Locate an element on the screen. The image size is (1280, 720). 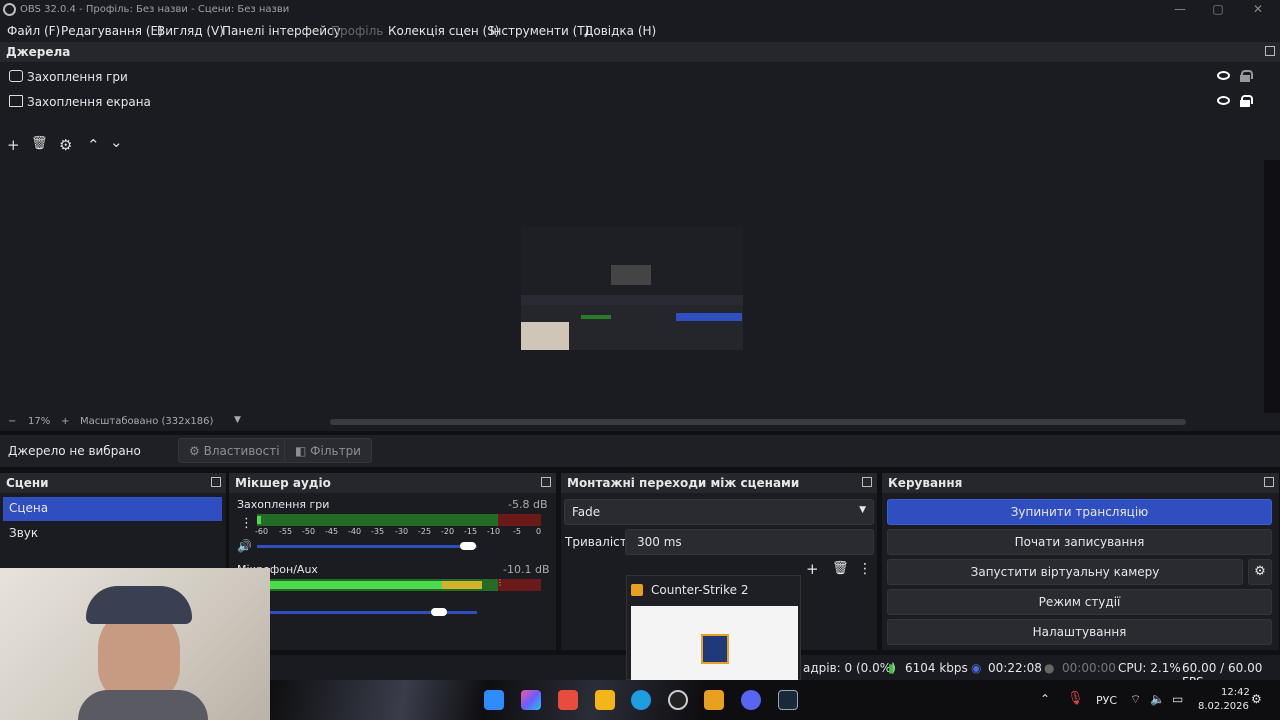
menu-profile: Профіль is located at coordinates (357, 31).